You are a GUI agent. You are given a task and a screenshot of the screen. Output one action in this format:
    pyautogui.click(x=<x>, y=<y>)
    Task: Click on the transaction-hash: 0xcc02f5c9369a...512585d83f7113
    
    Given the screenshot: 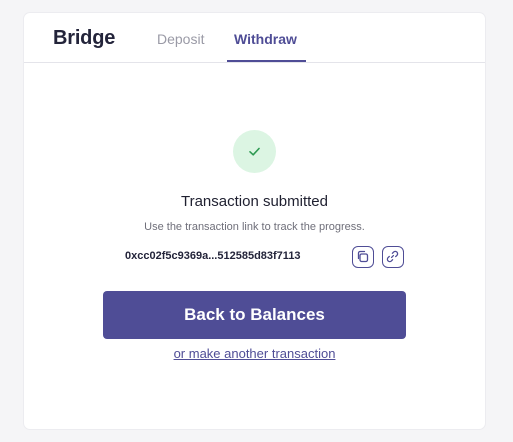 What is the action you would take?
    pyautogui.click(x=213, y=256)
    